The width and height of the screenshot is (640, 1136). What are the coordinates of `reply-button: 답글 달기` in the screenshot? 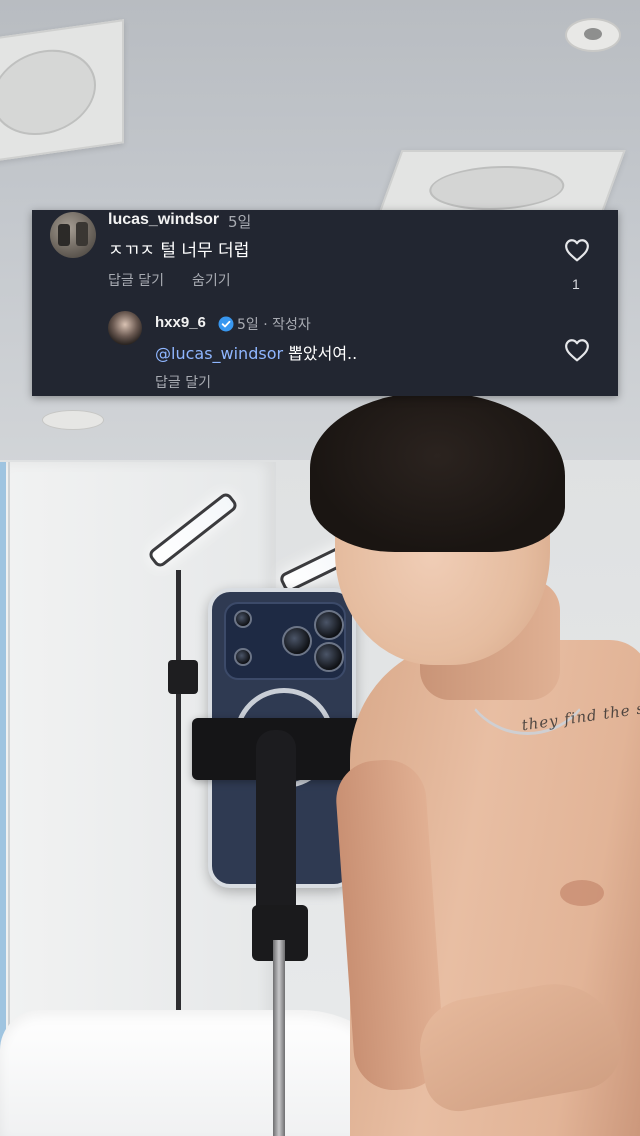 It's located at (136, 280).